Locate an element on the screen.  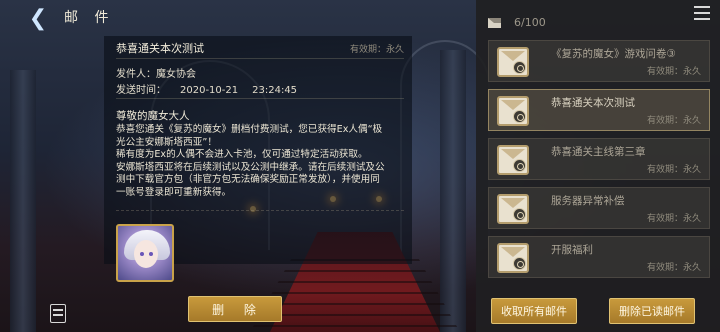
mail-count: 6/100 is located at coordinates (530, 22).